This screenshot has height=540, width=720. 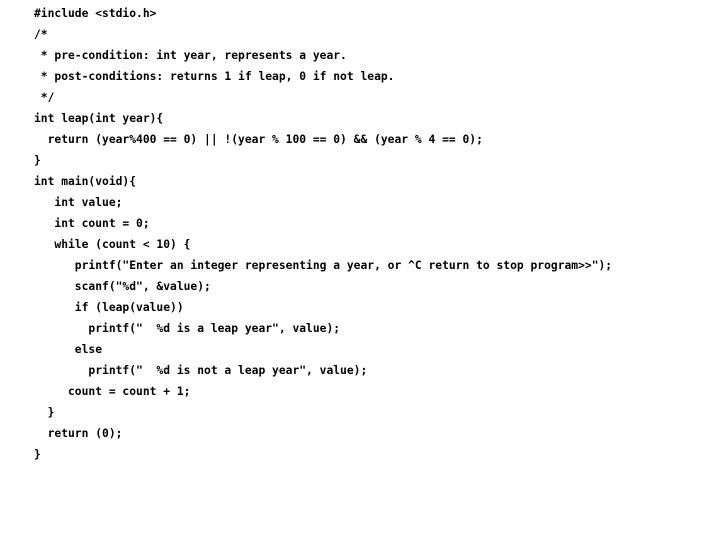 I want to click on code-line: return (0);, so click(x=78, y=433).